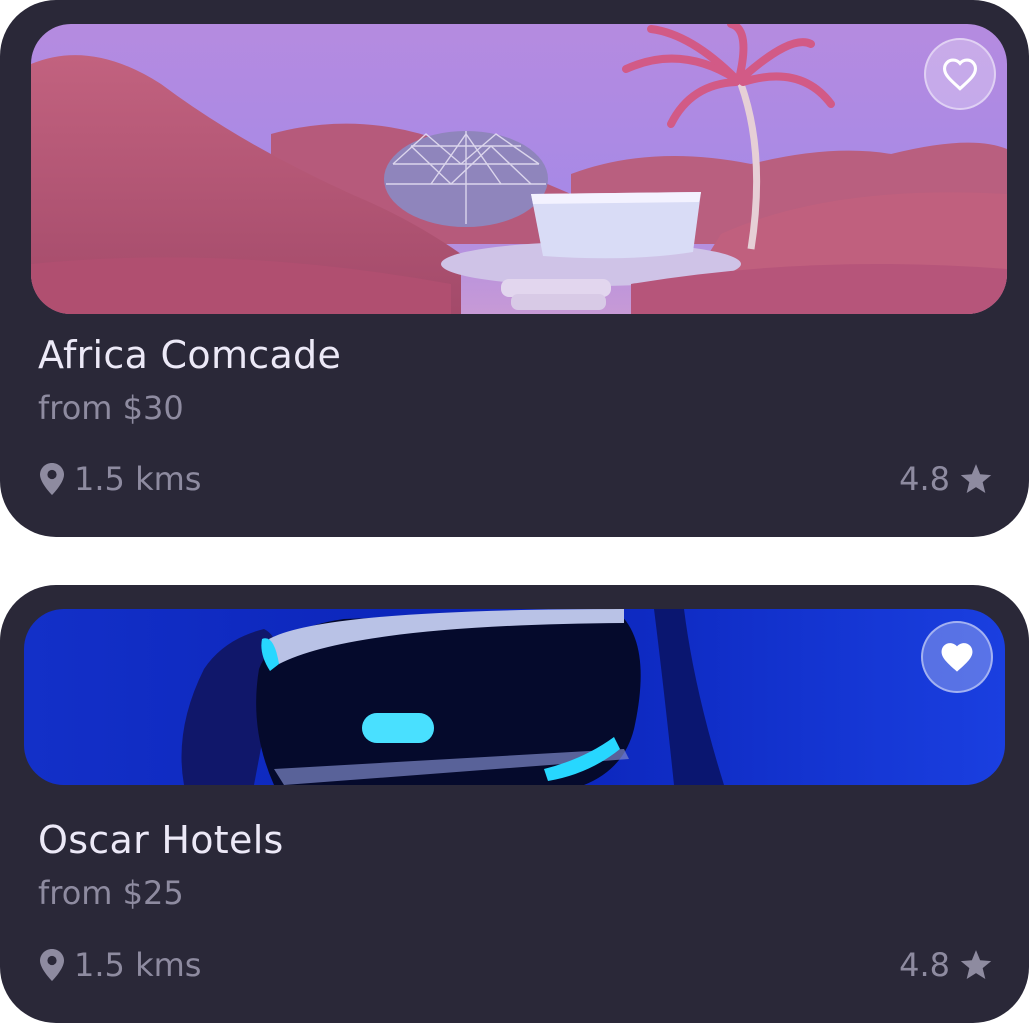 This screenshot has width=1029, height=1023. What do you see at coordinates (190, 355) in the screenshot?
I see `listing-title: Africa Comcade` at bounding box center [190, 355].